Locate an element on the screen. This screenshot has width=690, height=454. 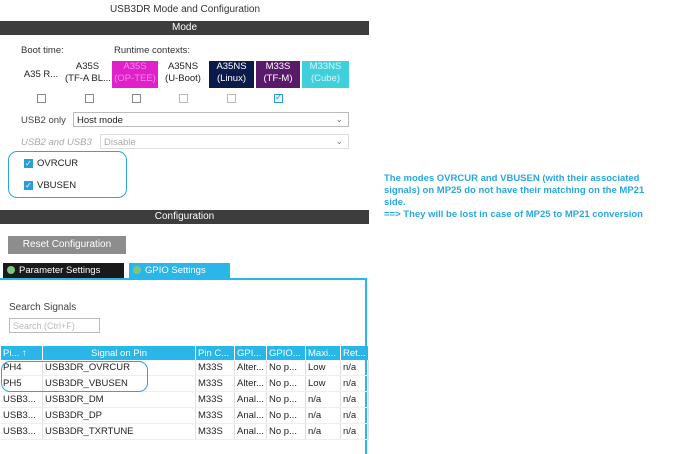
usb2-only-label: USB2 only is located at coordinates (43, 120).